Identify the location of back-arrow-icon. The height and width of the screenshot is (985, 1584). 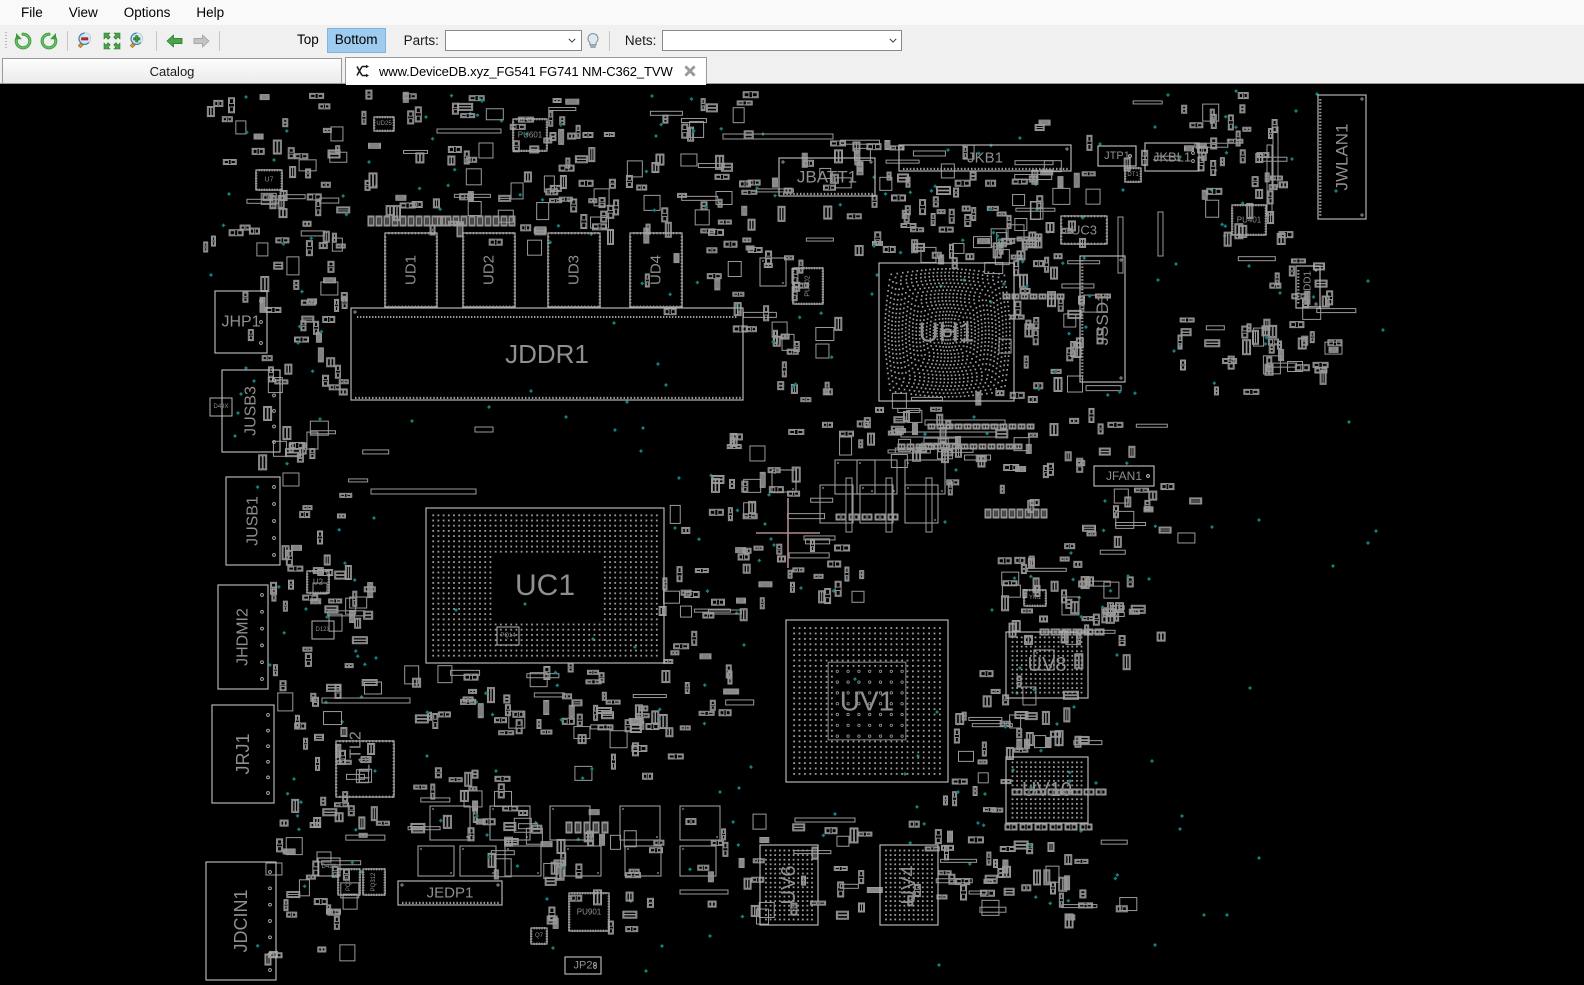
(174, 40).